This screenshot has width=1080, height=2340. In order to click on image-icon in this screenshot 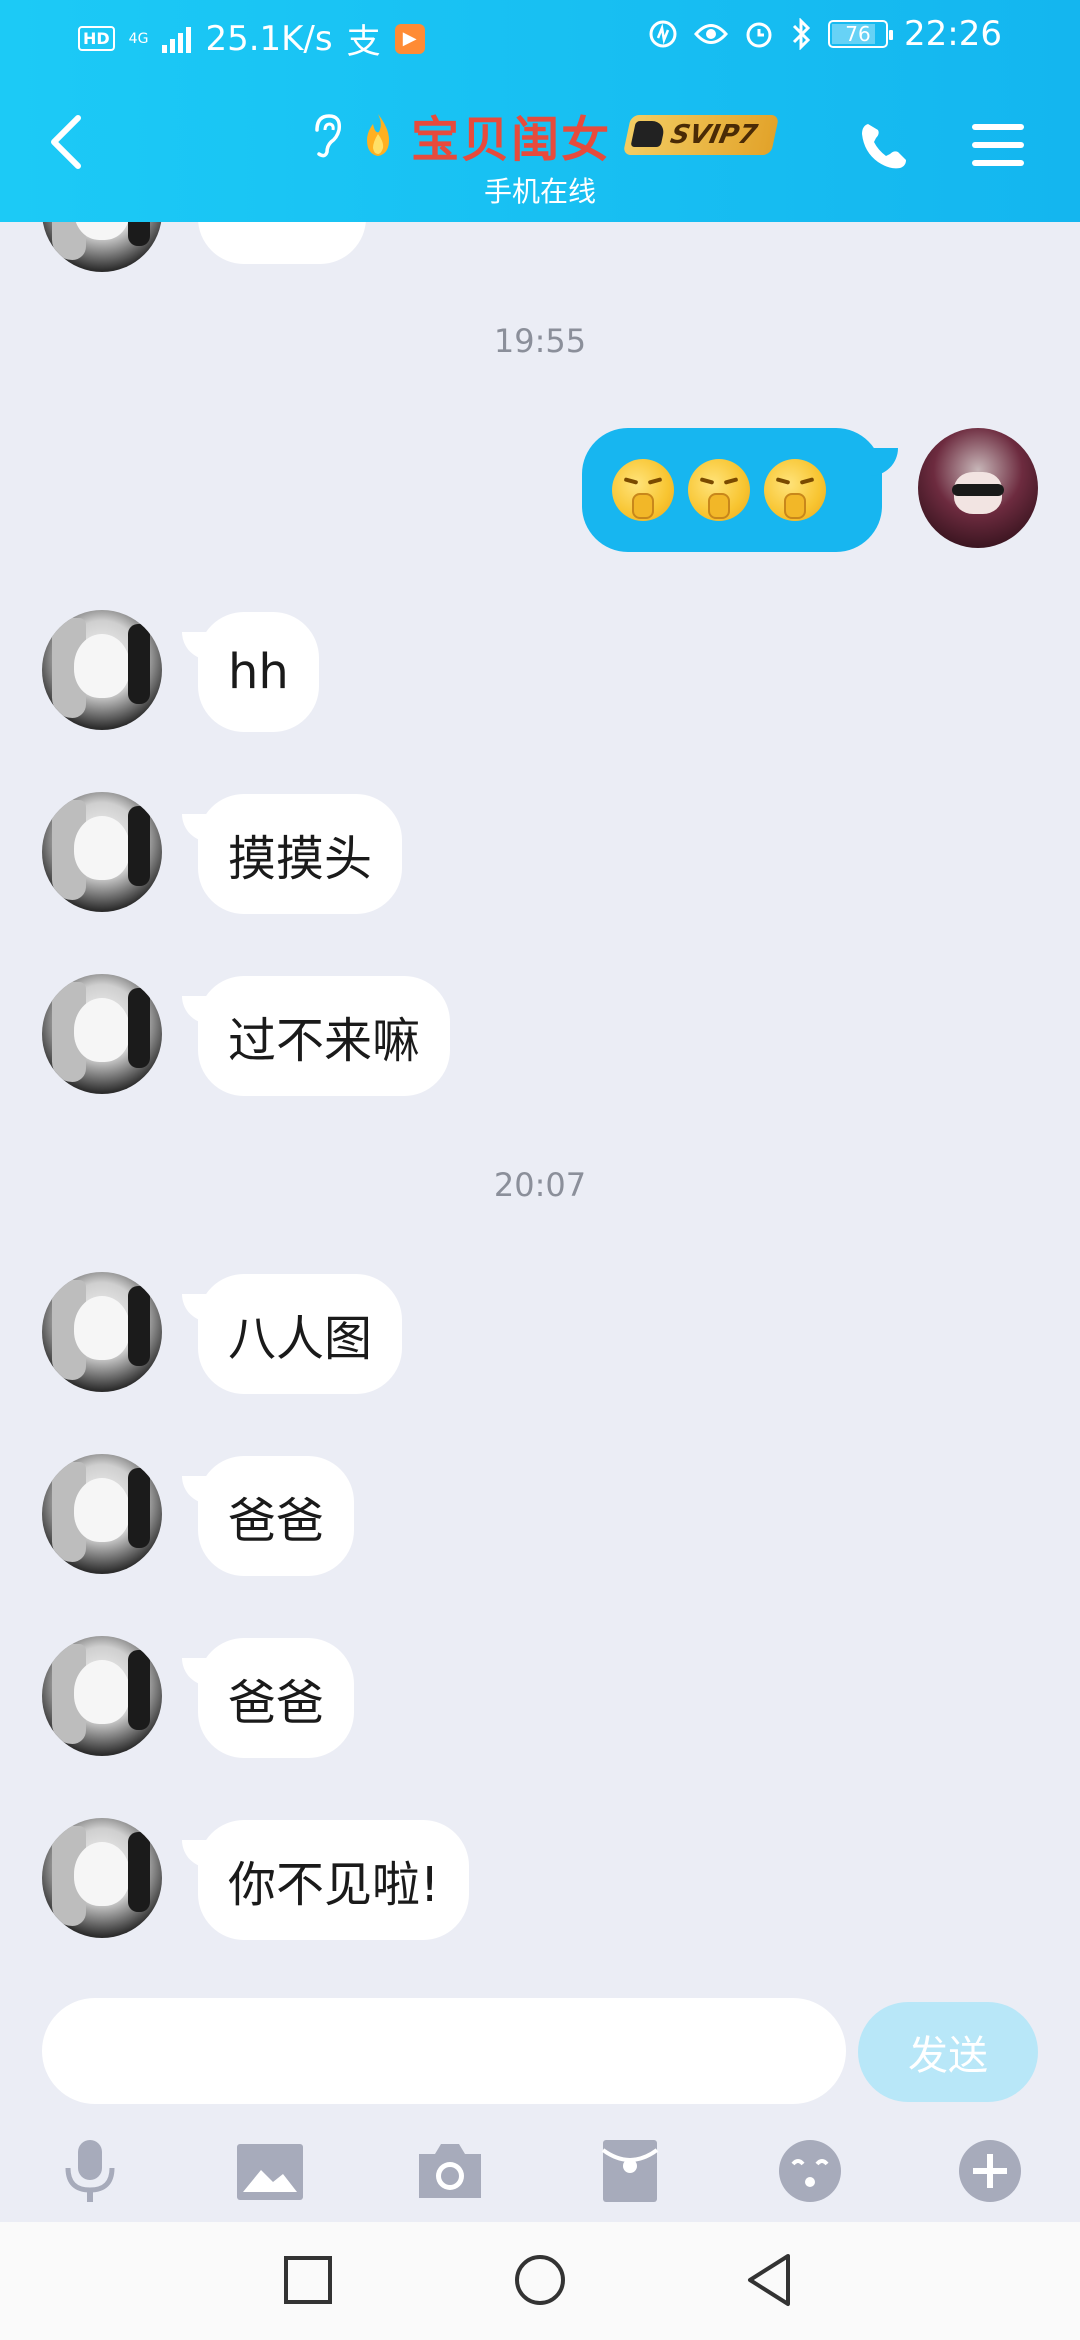, I will do `click(270, 2171)`.